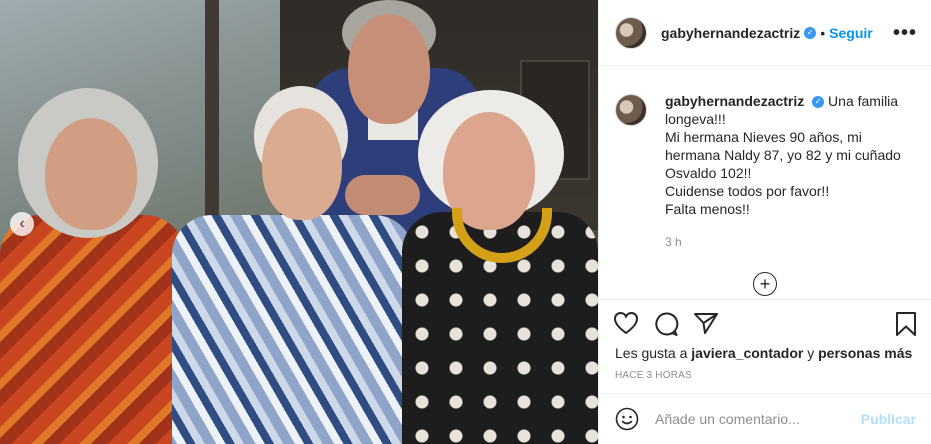  What do you see at coordinates (811, 353) in the screenshot?
I see `likes-and: y` at bounding box center [811, 353].